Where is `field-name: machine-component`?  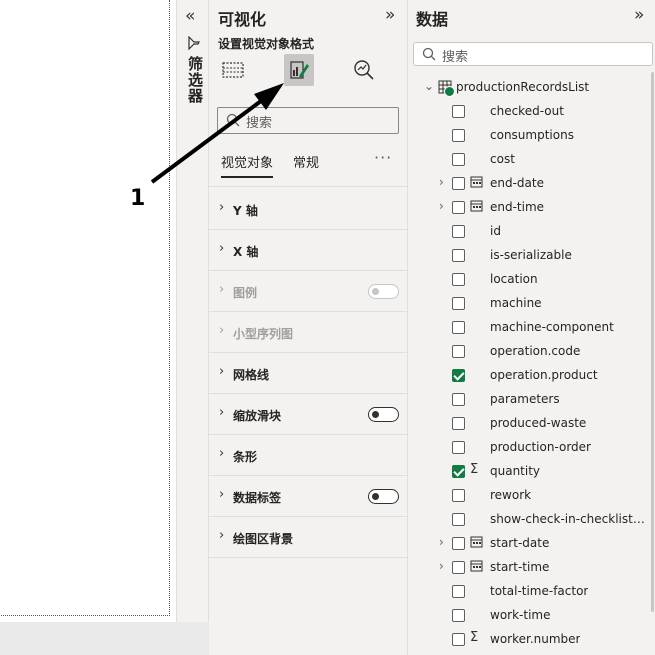 field-name: machine-component is located at coordinates (552, 327).